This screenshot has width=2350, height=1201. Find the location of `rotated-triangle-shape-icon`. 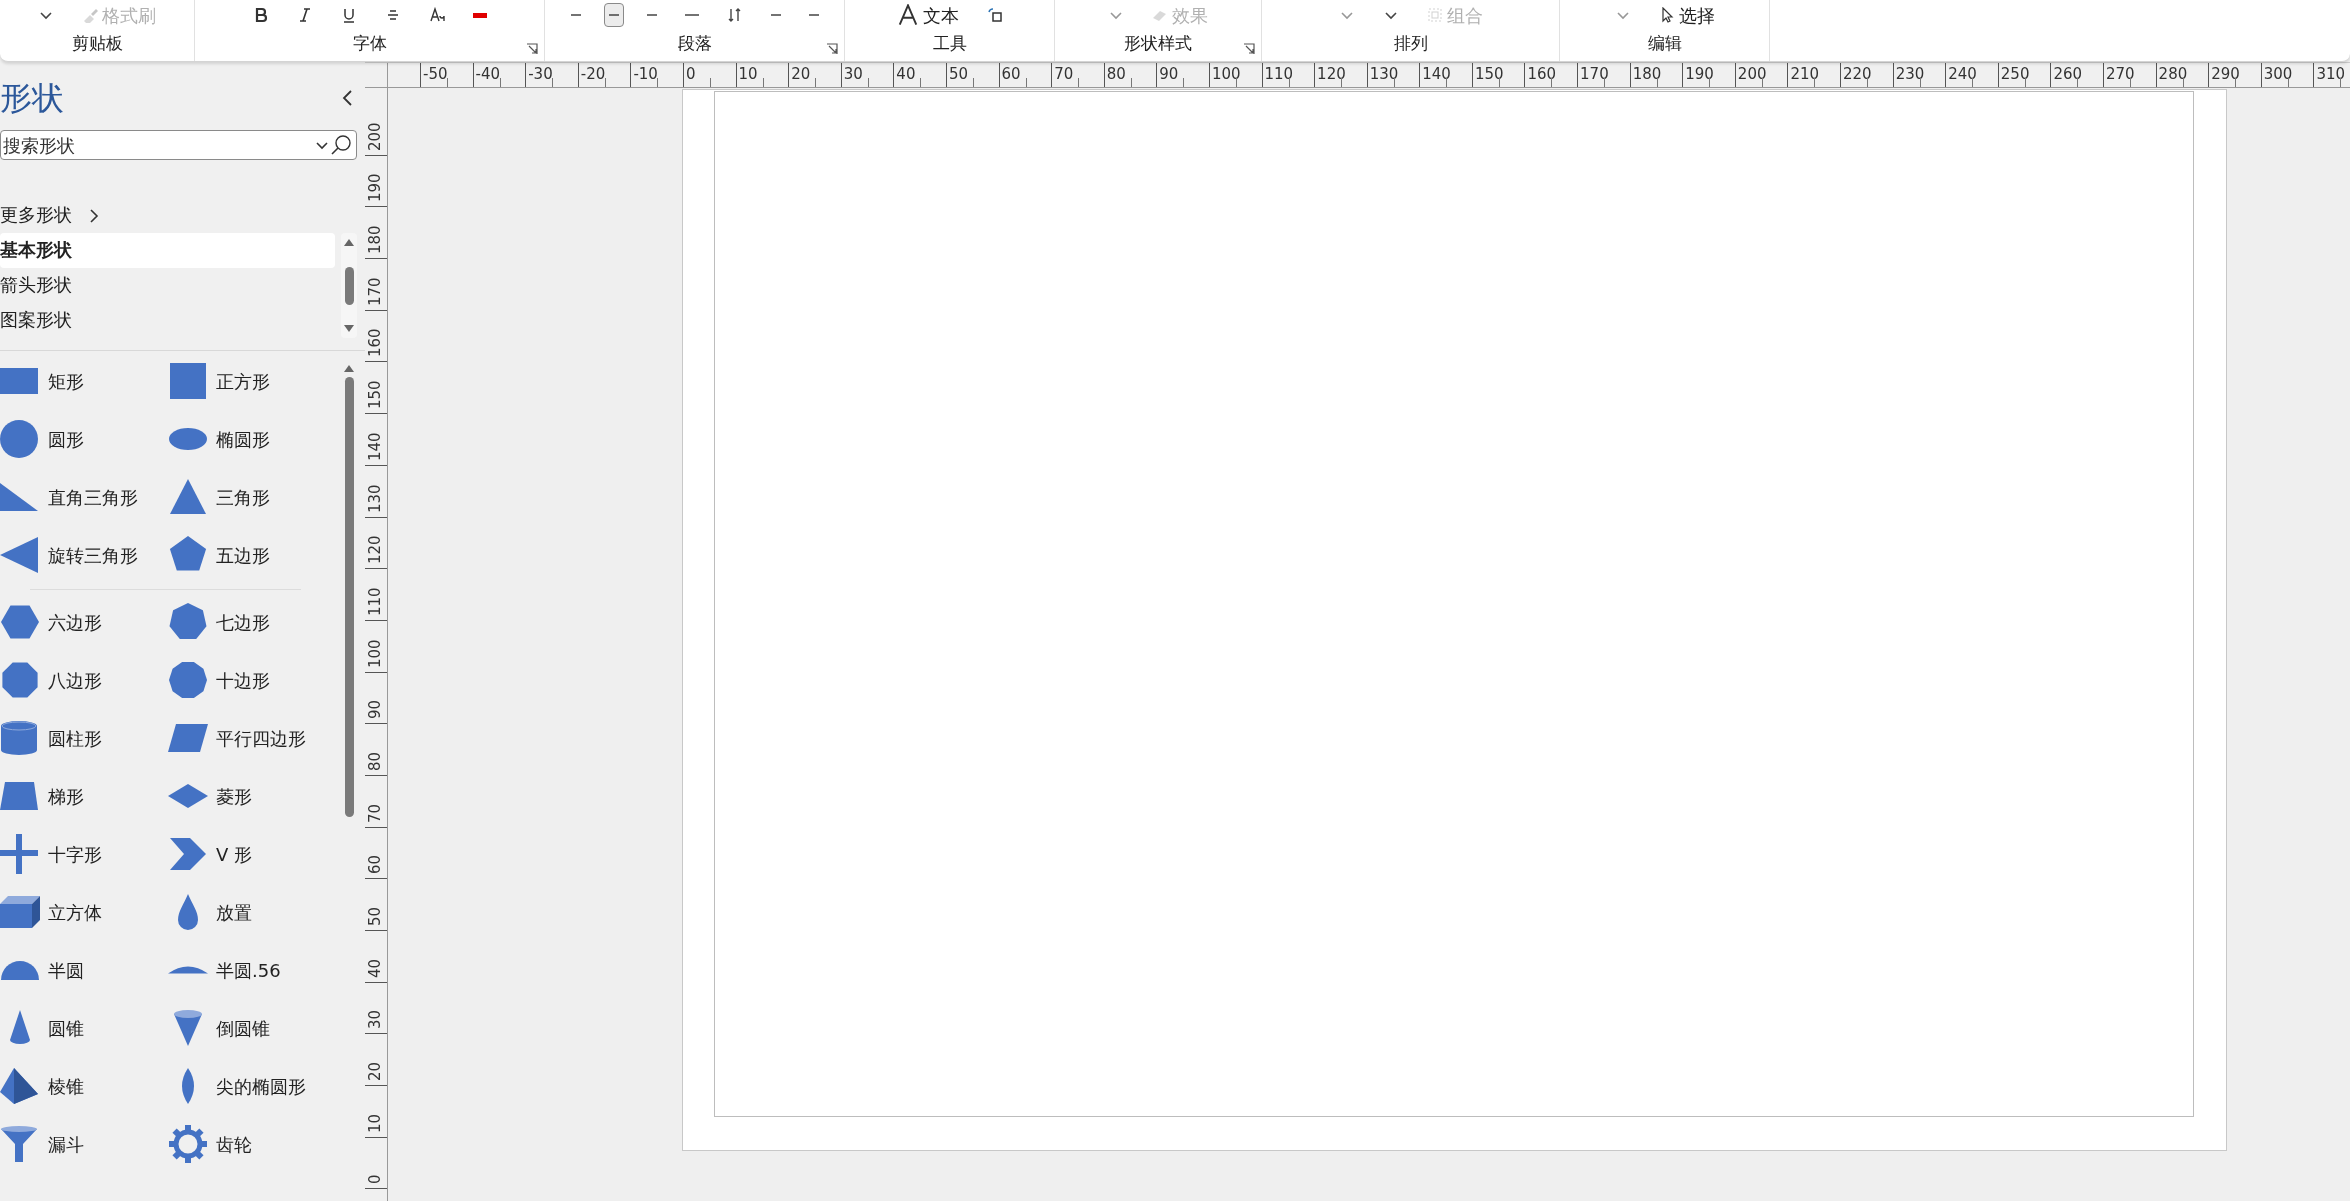

rotated-triangle-shape-icon is located at coordinates (20, 555).